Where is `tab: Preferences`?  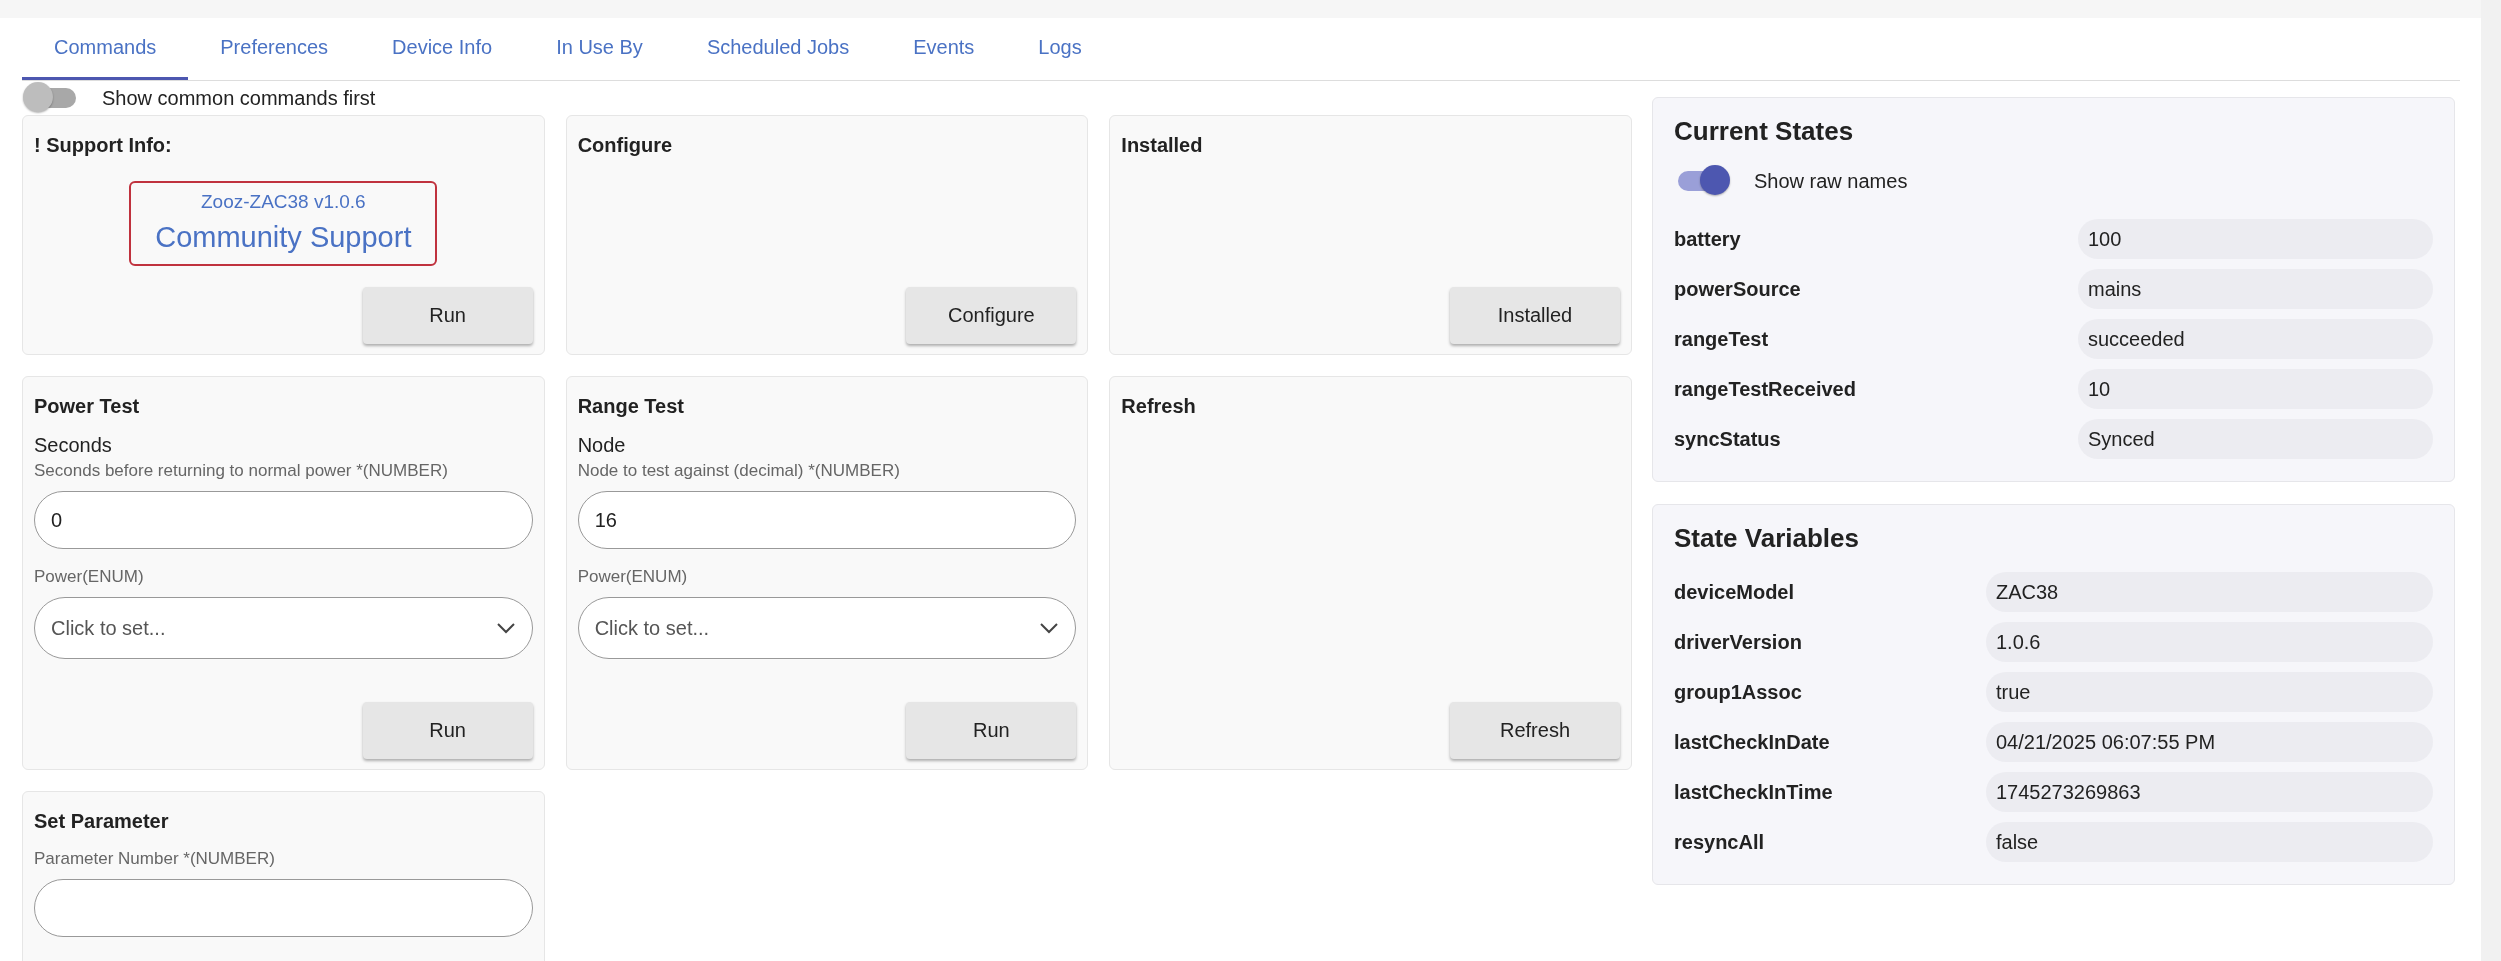
tab: Preferences is located at coordinates (274, 49).